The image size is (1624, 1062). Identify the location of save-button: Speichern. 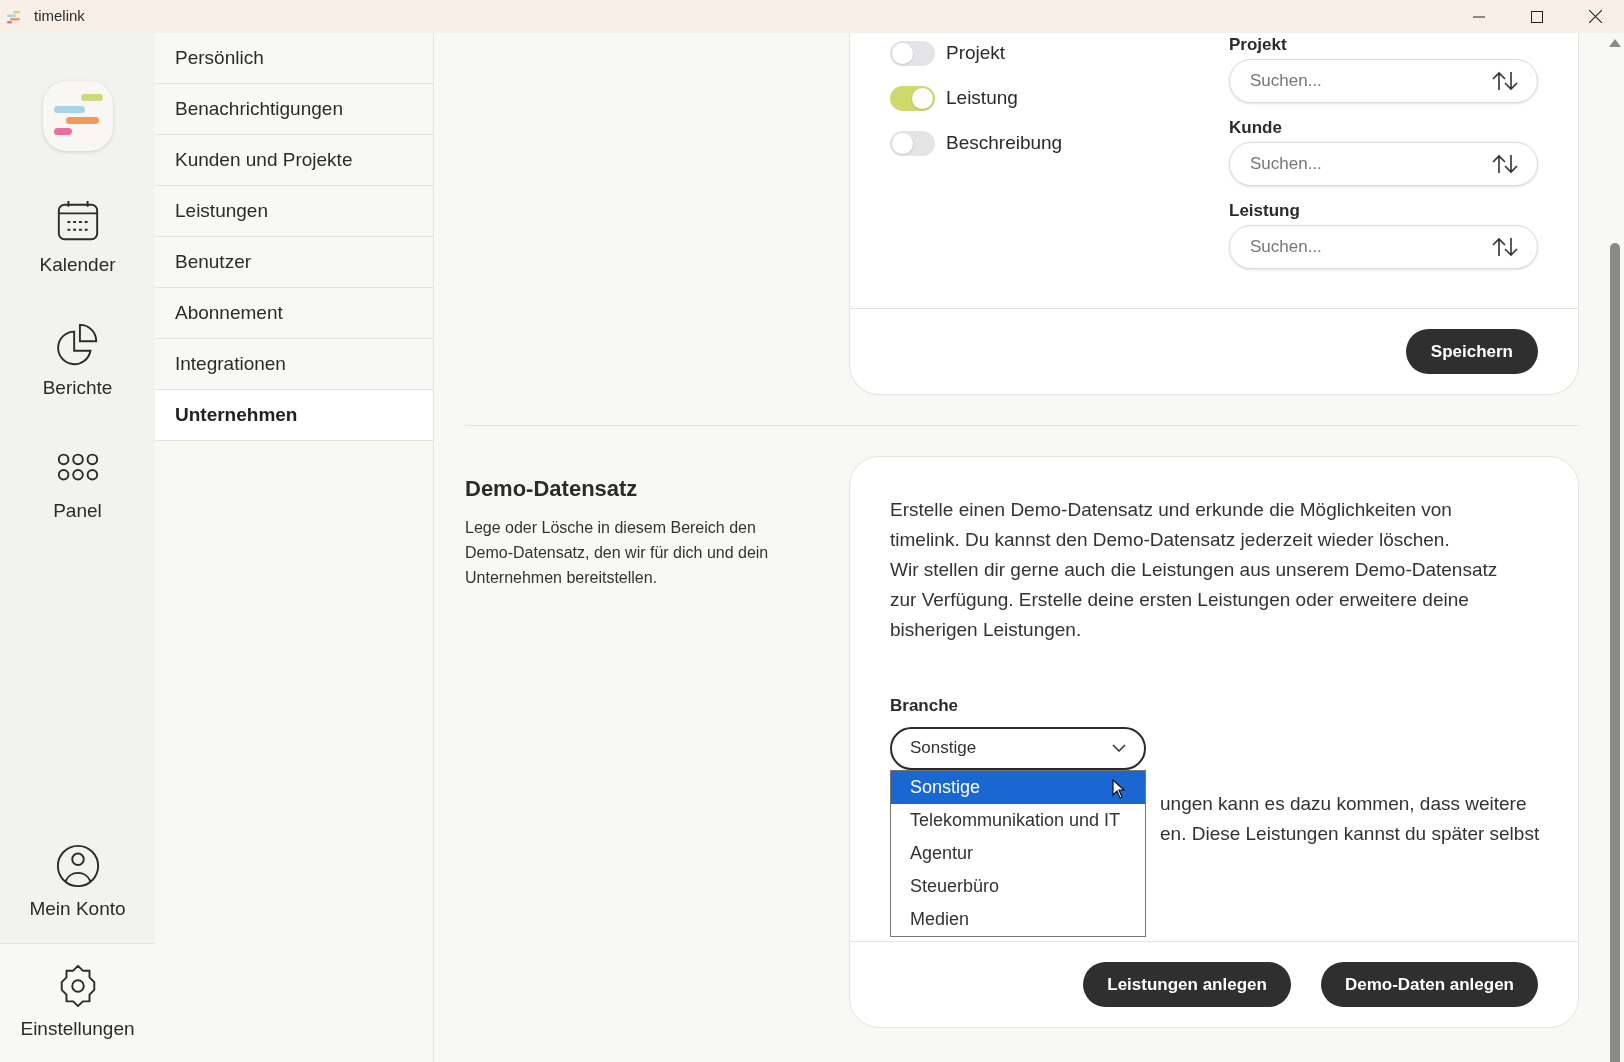
(1471, 351).